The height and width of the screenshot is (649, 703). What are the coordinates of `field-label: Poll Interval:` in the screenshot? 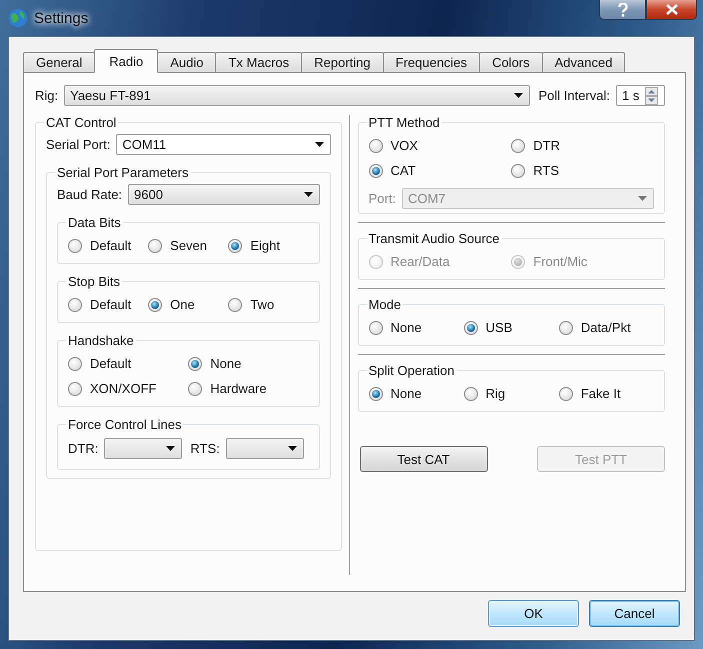 It's located at (574, 95).